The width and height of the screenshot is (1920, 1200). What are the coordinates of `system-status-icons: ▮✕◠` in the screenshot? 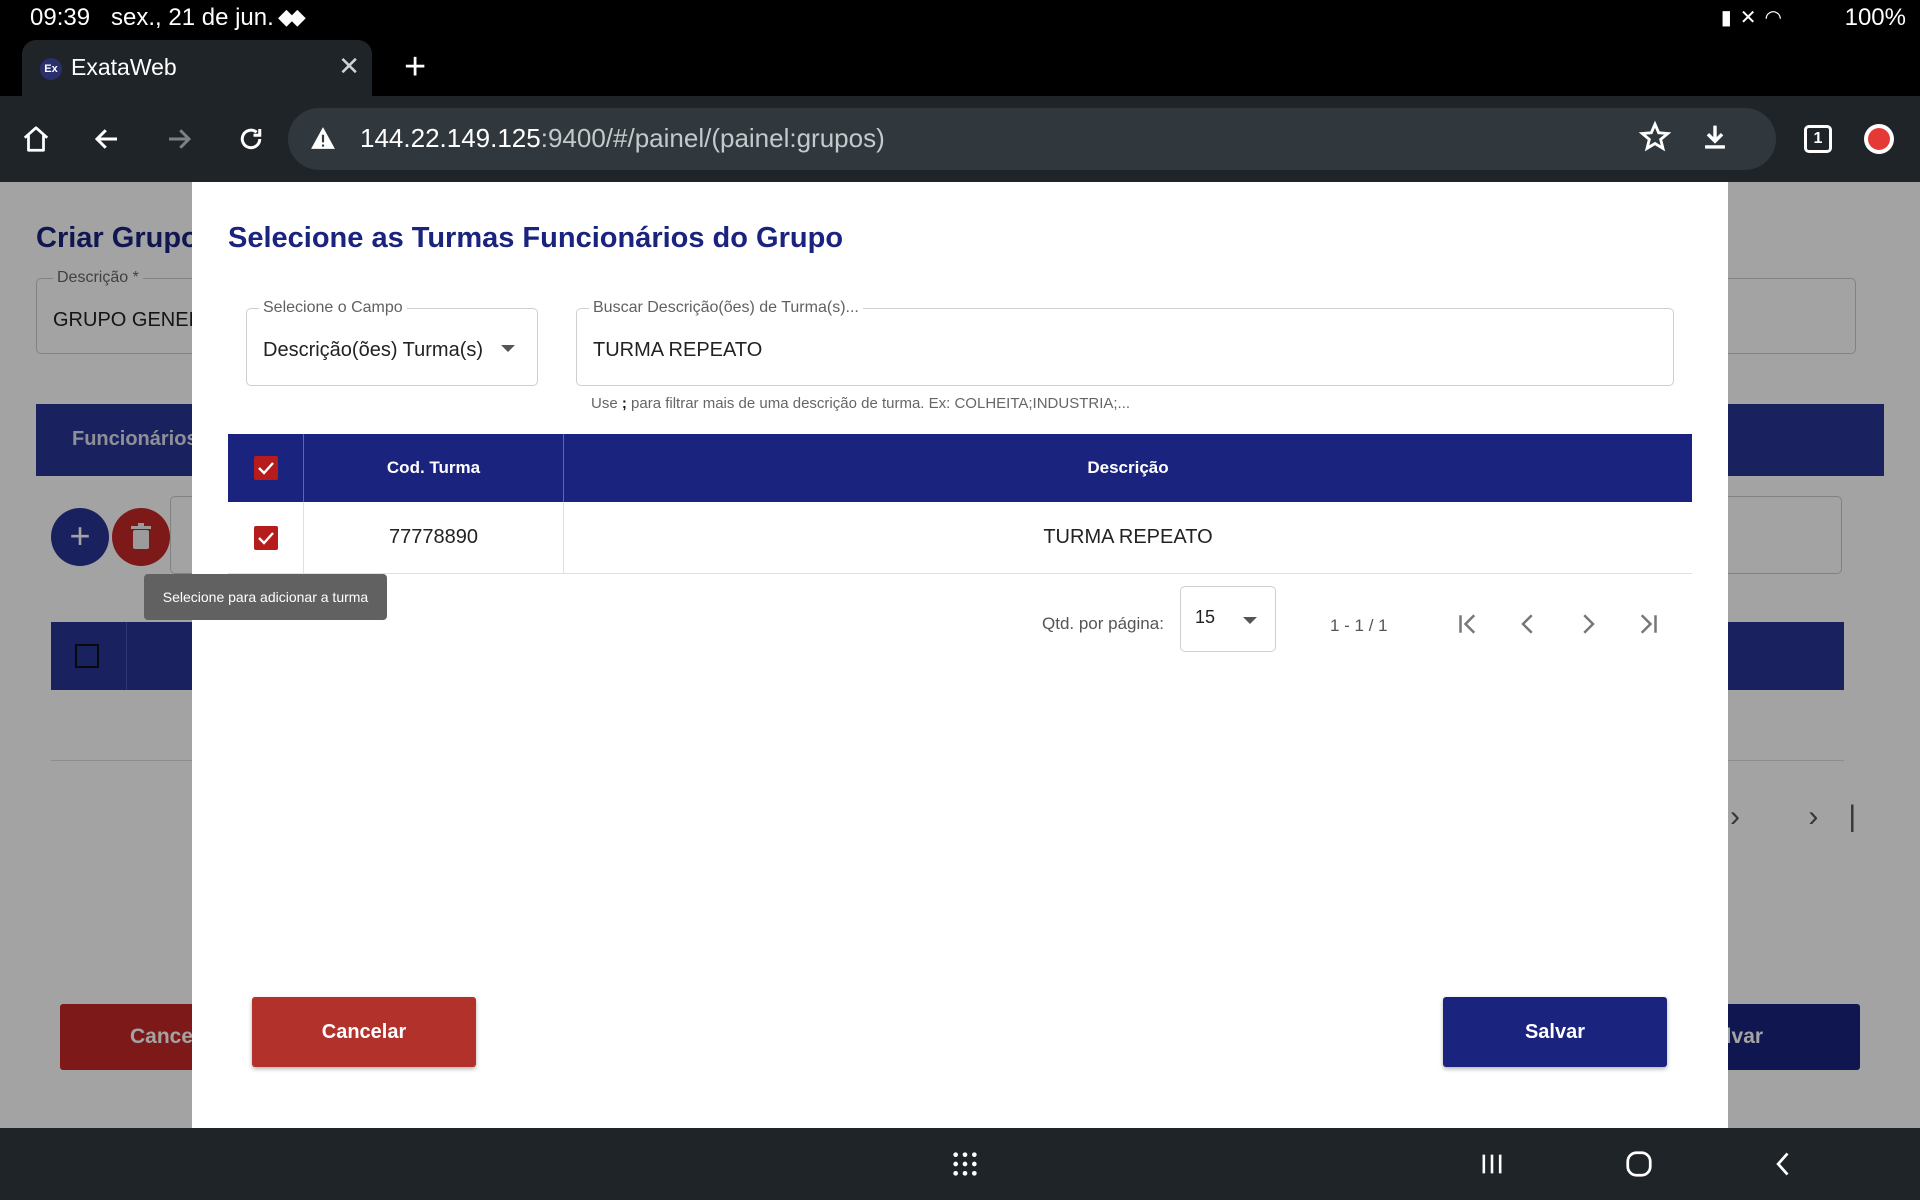 It's located at (1755, 17).